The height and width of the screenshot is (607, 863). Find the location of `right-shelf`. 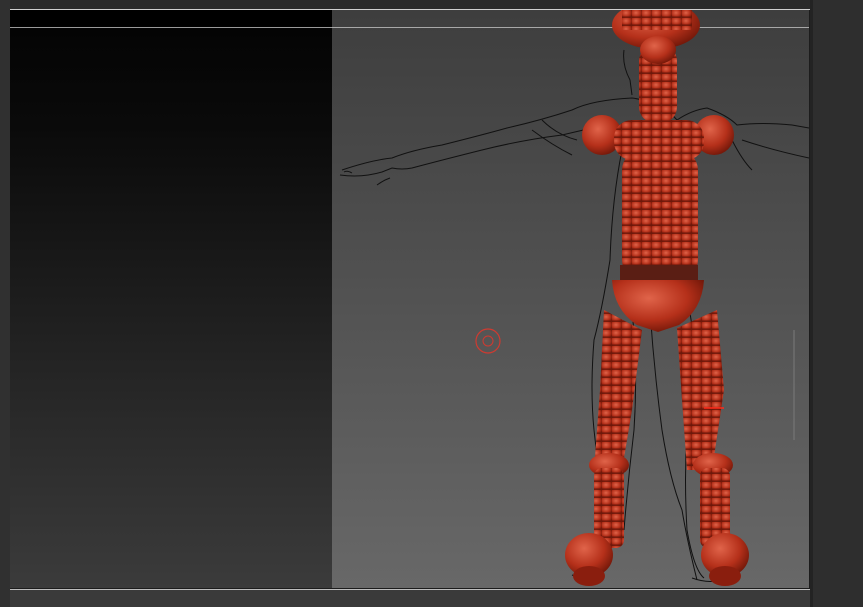

right-shelf is located at coordinates (836, 303).